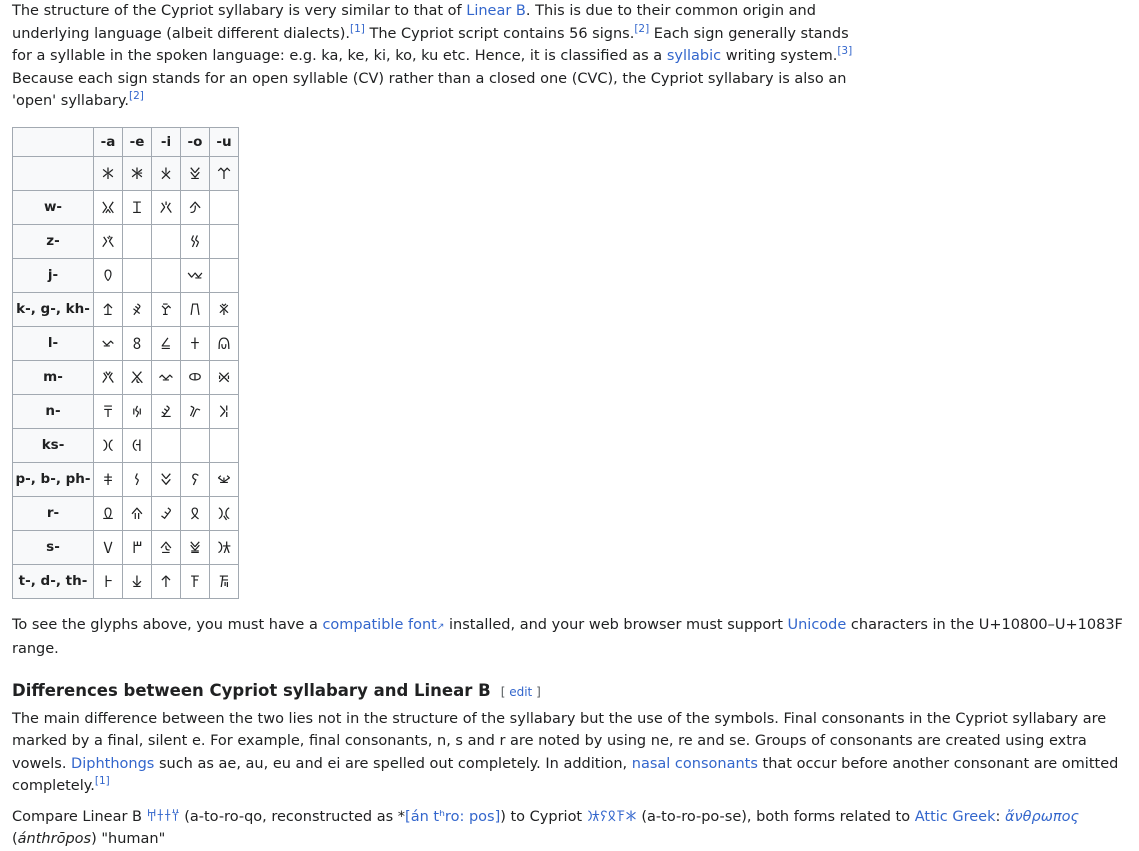 This screenshot has height=851, width=1139. I want to click on edit-section-link: edit, so click(520, 692).